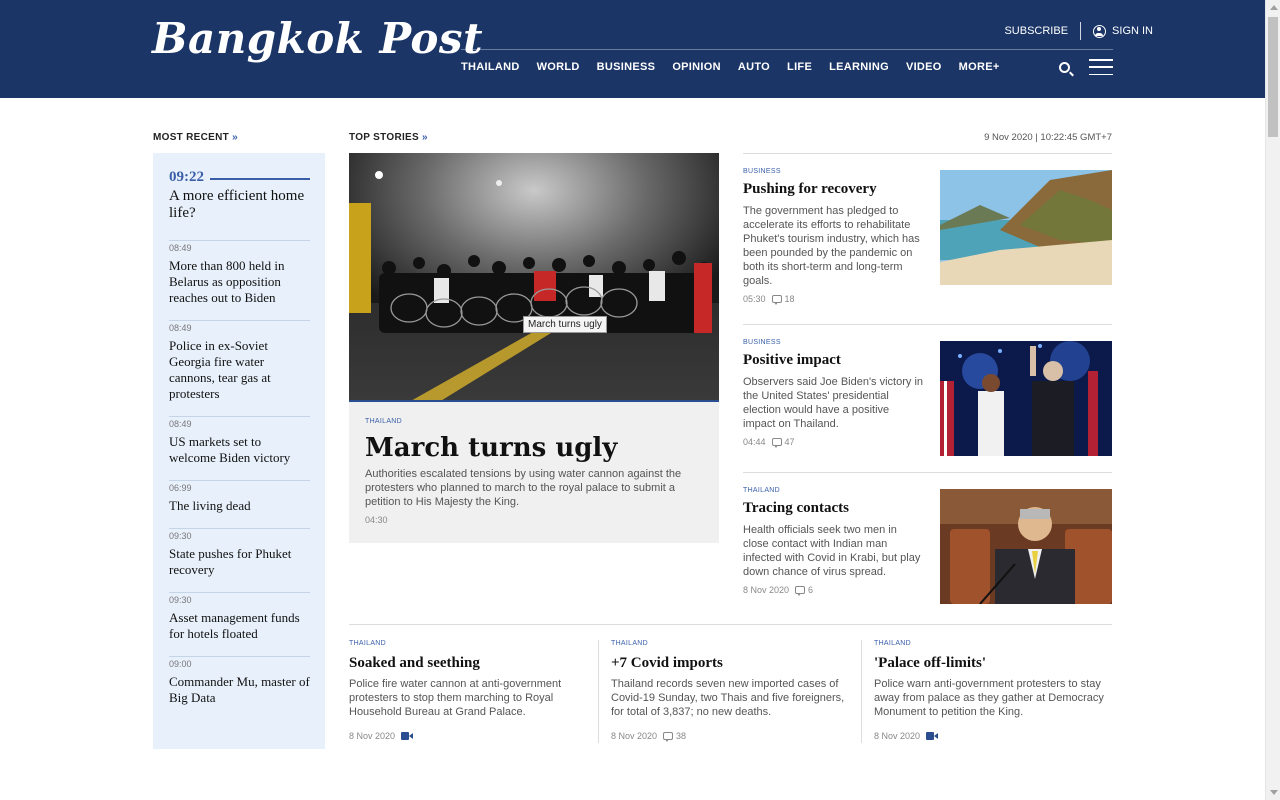 This screenshot has height=800, width=1280. Describe the element at coordinates (833, 360) in the screenshot. I see `story-title: Positive impact` at that location.